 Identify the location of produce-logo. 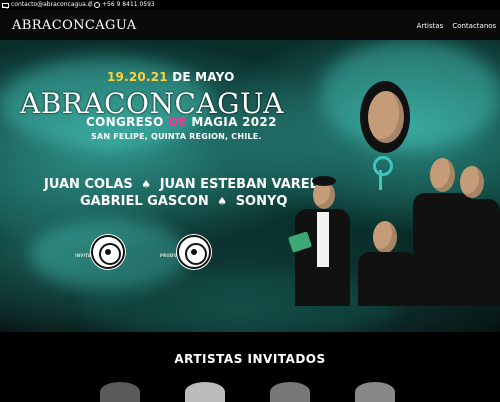
(194, 252).